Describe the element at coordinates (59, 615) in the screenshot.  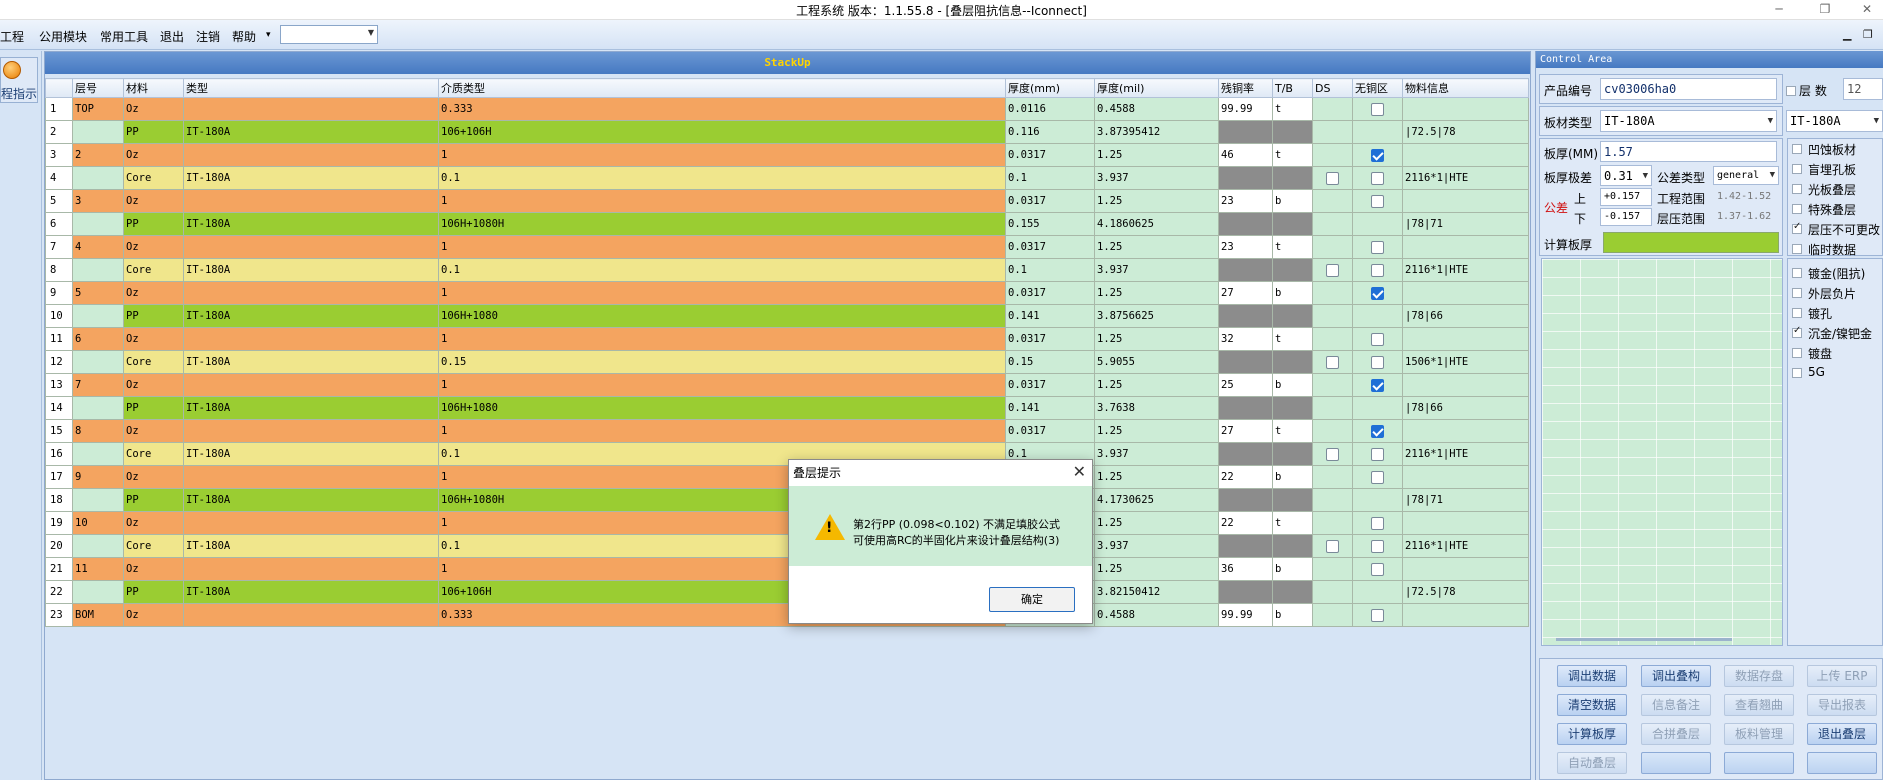
I see `row-number: 23` at that location.